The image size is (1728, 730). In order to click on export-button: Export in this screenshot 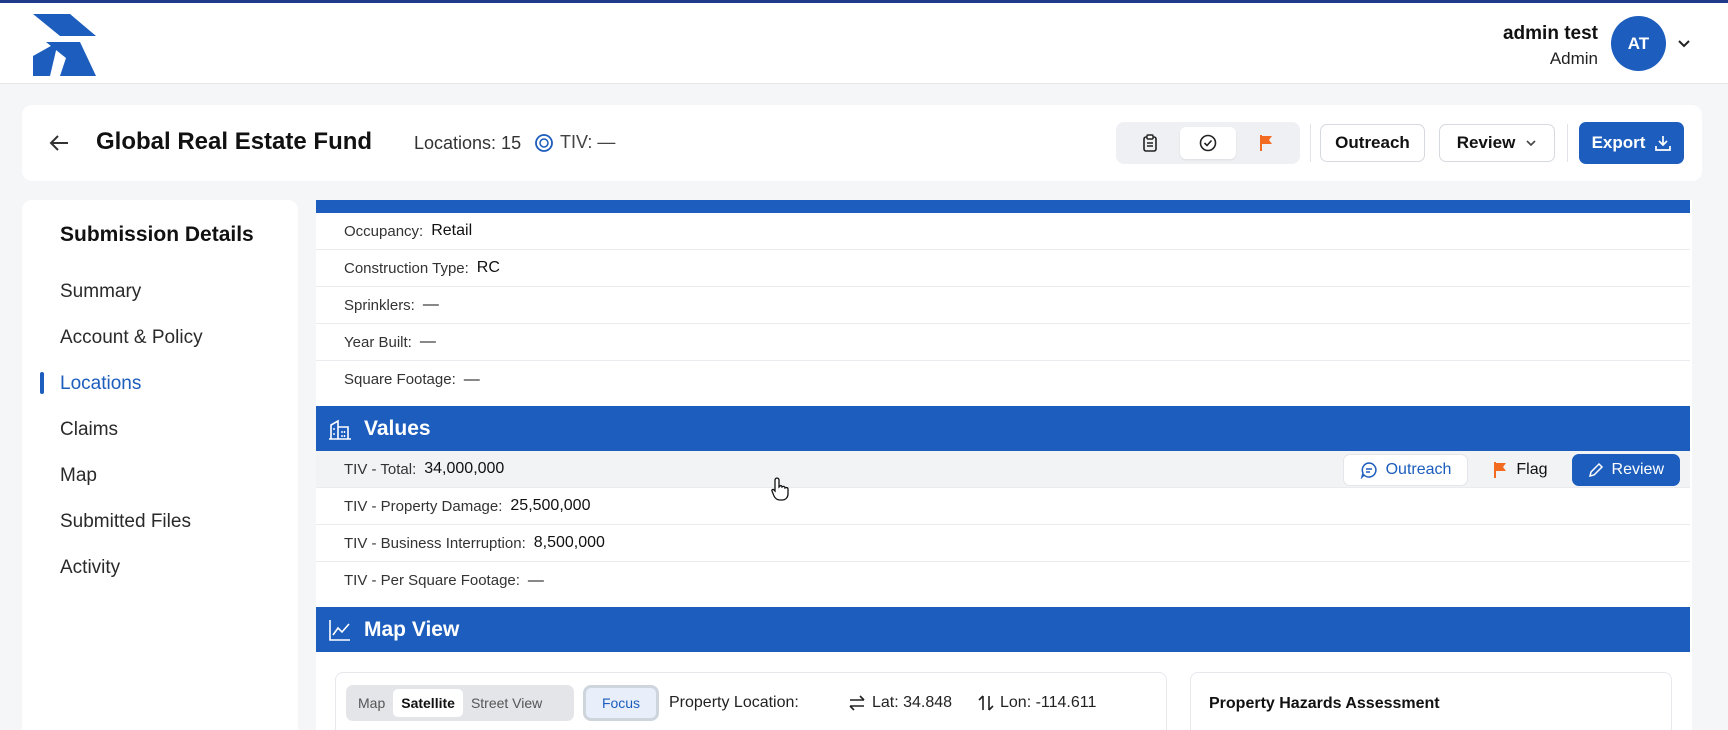, I will do `click(1631, 143)`.